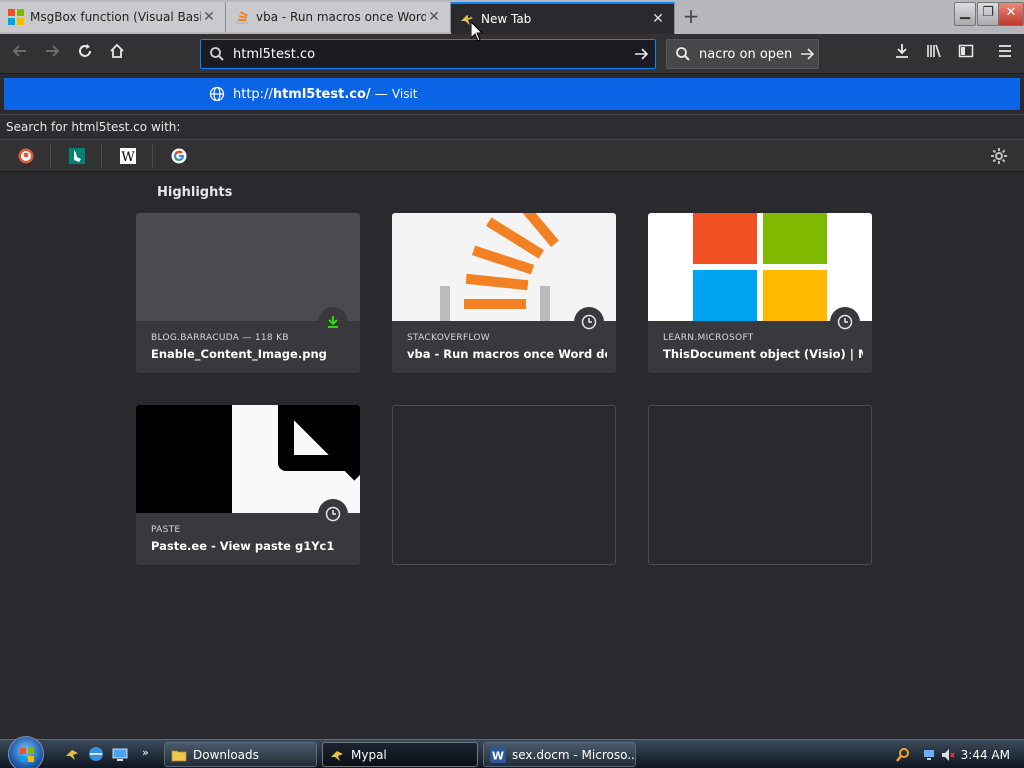 This screenshot has height=768, width=1024. I want to click on library-button, so click(934, 54).